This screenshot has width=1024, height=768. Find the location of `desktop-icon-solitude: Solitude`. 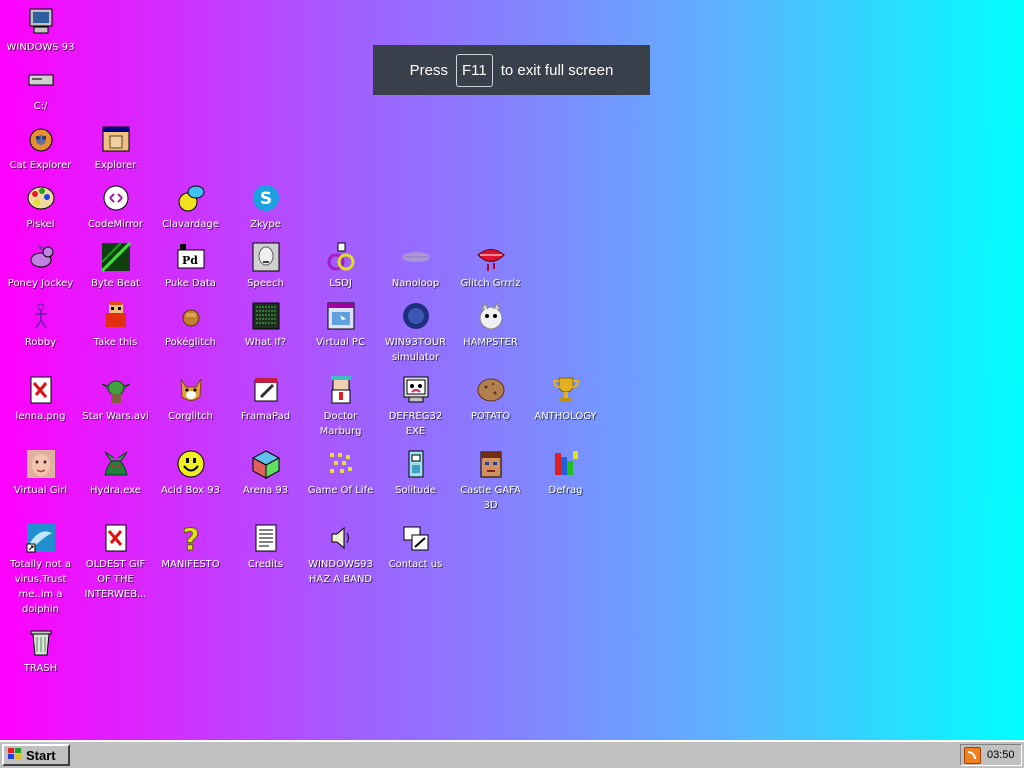

desktop-icon-solitude: Solitude is located at coordinates (415, 470).